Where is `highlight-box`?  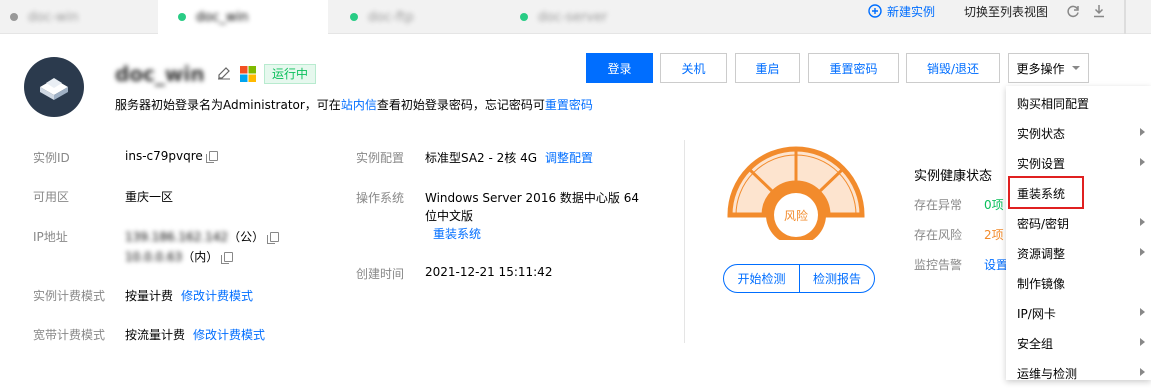 highlight-box is located at coordinates (1046, 192).